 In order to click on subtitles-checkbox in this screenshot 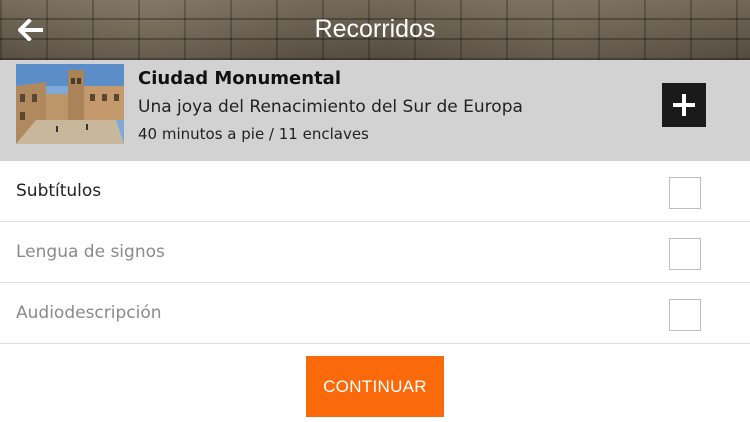, I will do `click(685, 193)`.